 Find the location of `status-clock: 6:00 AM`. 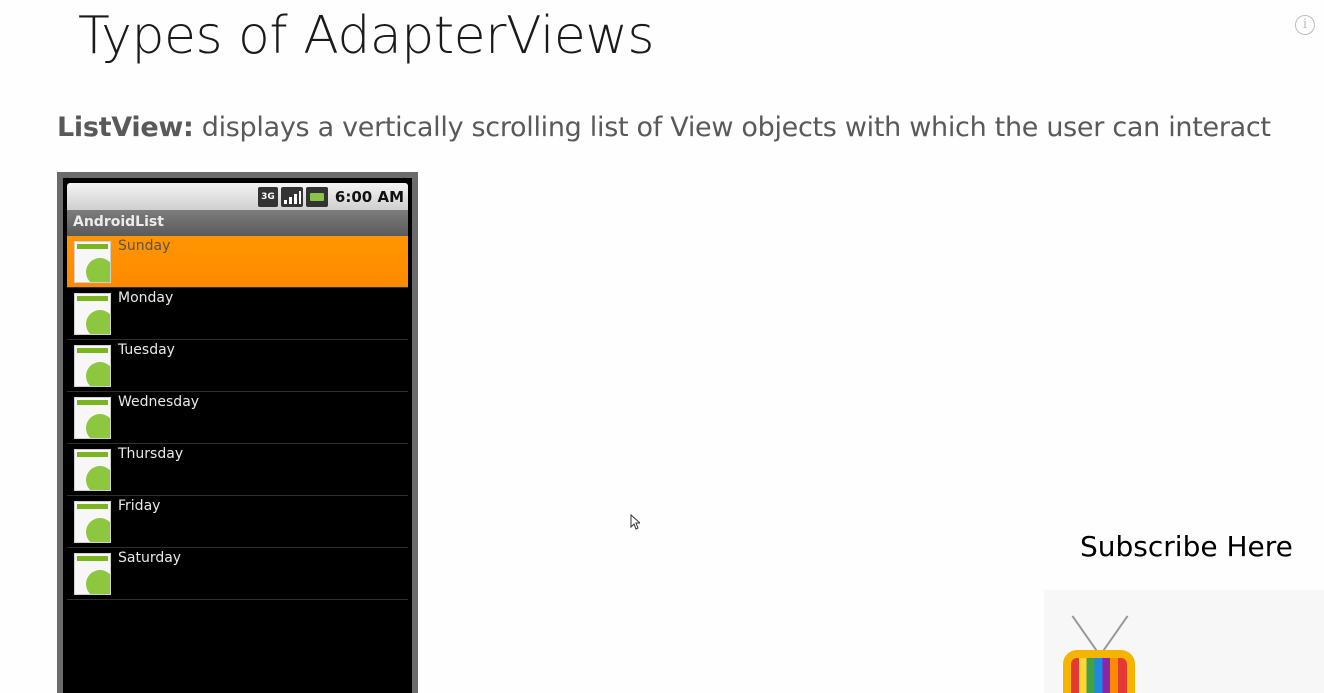

status-clock: 6:00 AM is located at coordinates (369, 197).